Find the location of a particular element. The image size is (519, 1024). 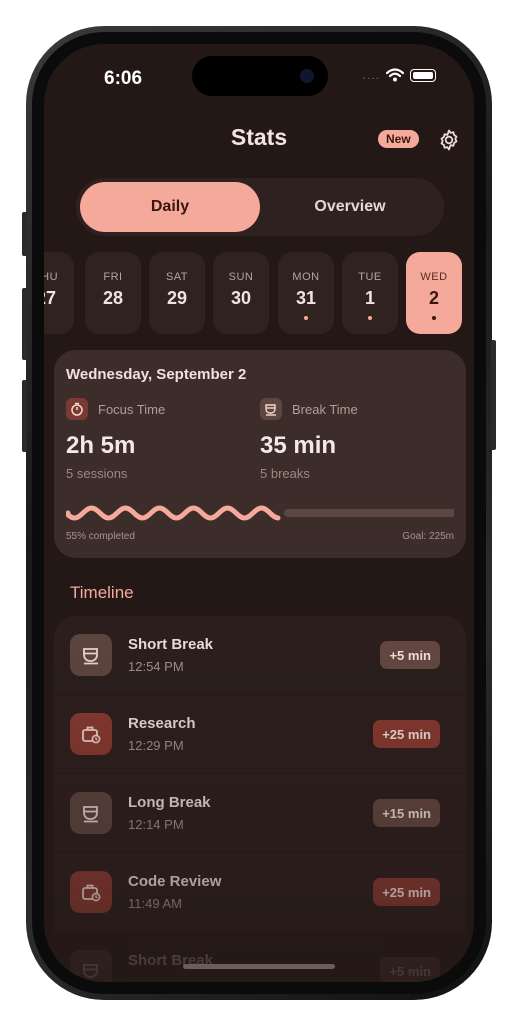

focus-label: Focus Time is located at coordinates (132, 409).